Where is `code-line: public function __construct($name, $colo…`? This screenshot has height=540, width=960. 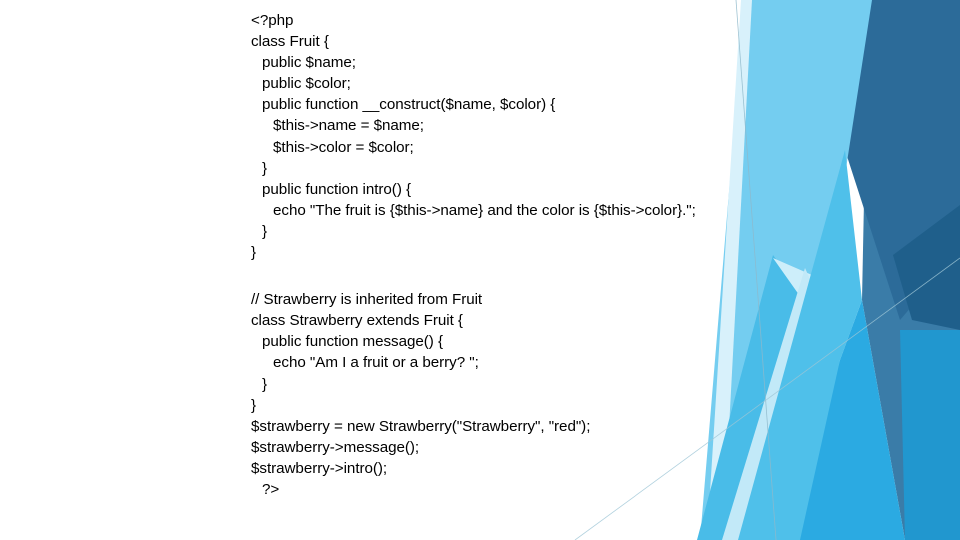
code-line: public function __construct($name, $colo… is located at coordinates (409, 105).